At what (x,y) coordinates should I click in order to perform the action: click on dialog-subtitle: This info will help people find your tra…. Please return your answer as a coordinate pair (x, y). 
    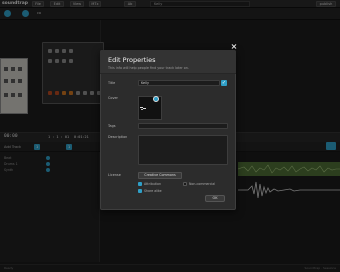
    Looking at the image, I should click on (148, 68).